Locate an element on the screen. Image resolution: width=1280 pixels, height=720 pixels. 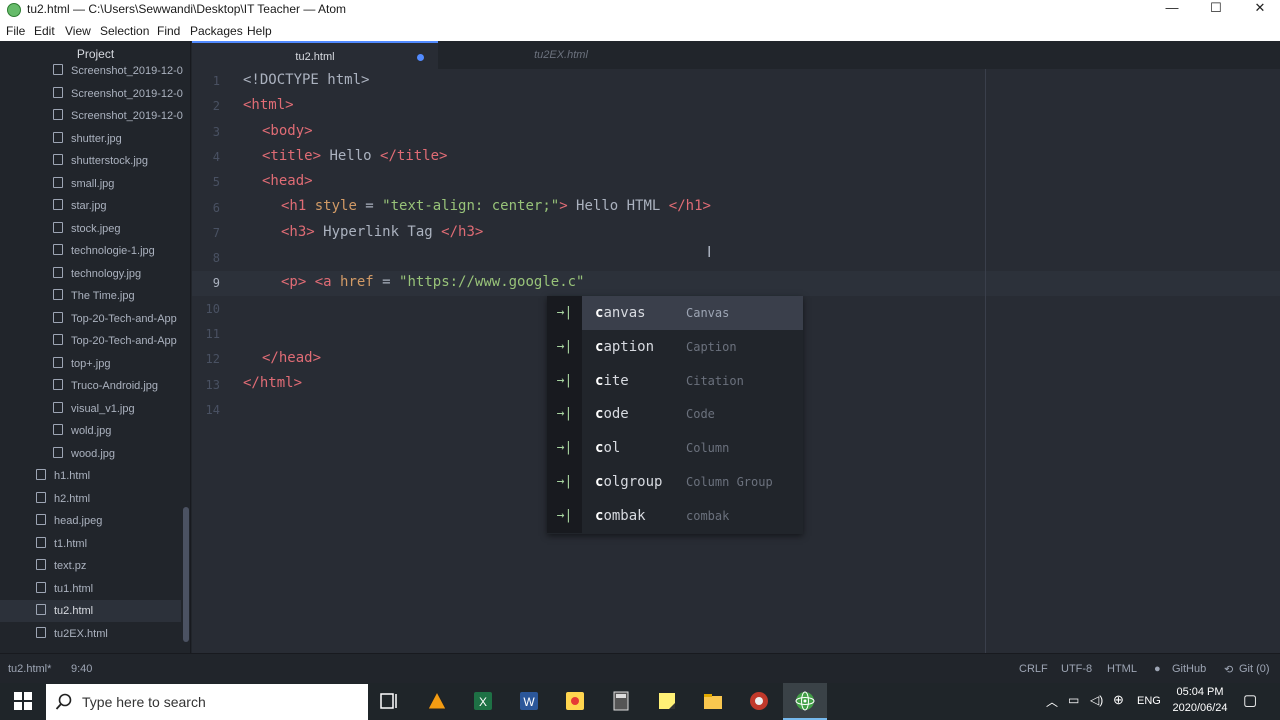
suggestion-word: canvas is located at coordinates (620, 313).